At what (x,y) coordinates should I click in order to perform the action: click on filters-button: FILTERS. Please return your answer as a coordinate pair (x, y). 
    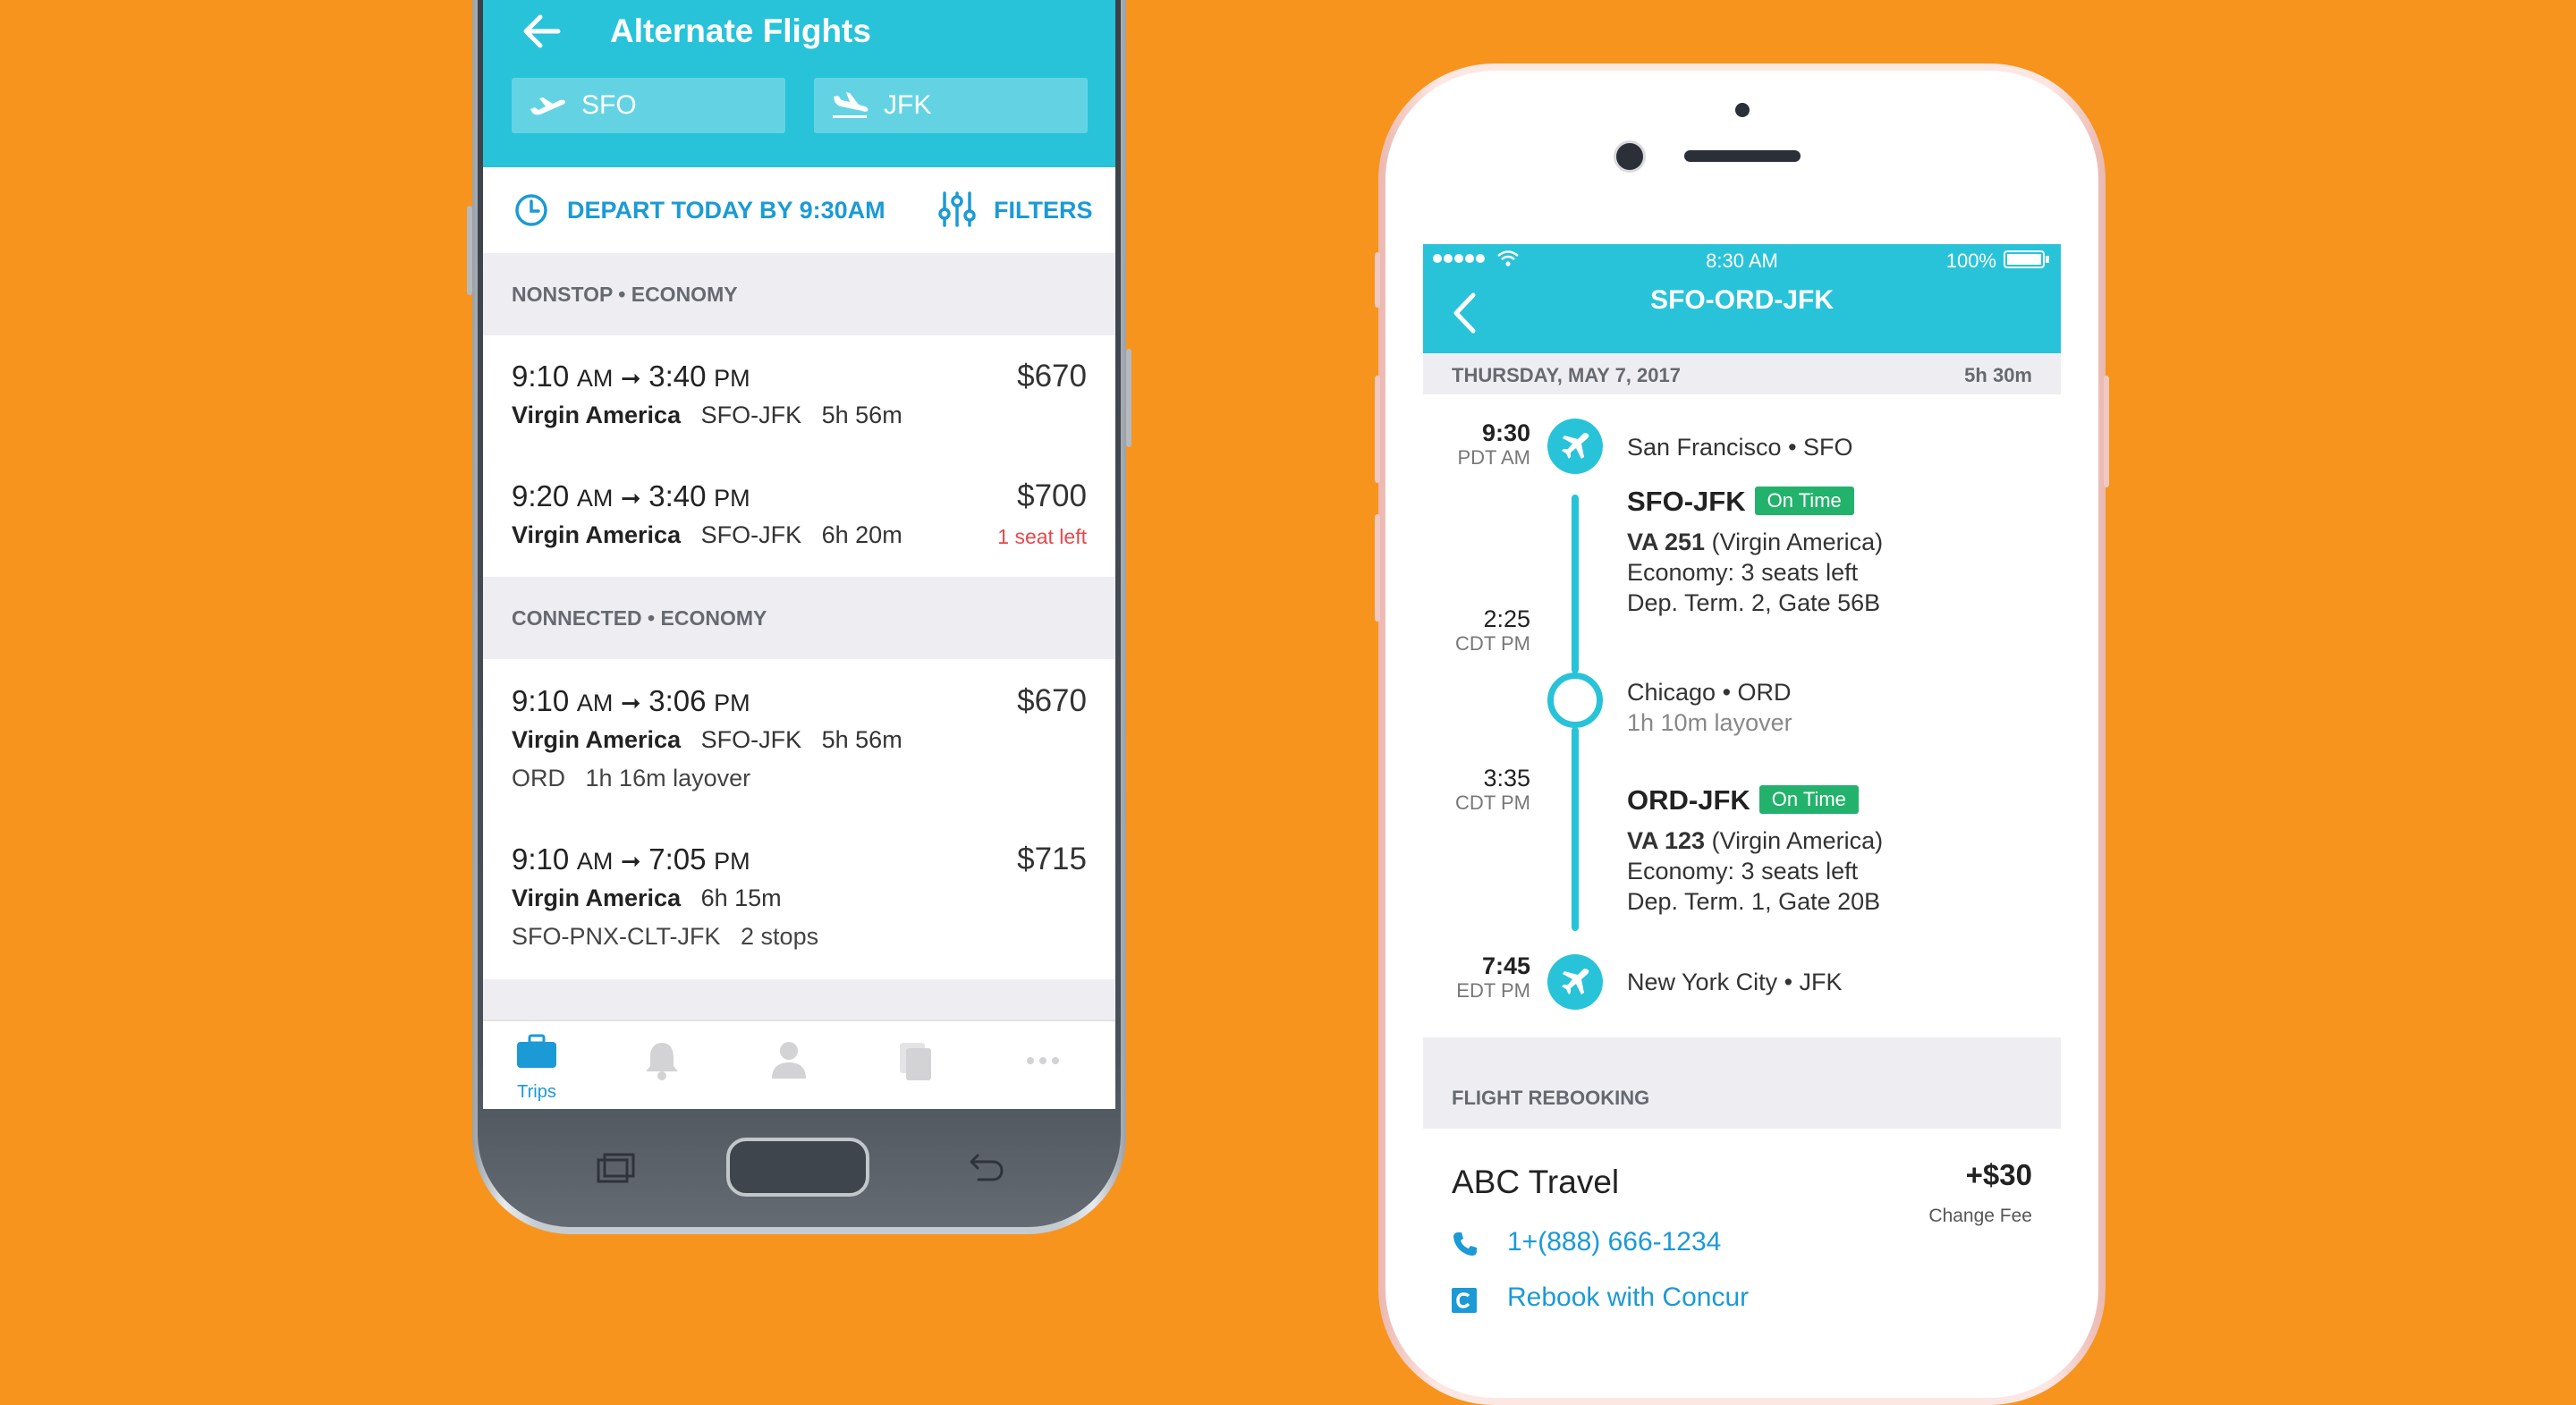
    Looking at the image, I should click on (1043, 211).